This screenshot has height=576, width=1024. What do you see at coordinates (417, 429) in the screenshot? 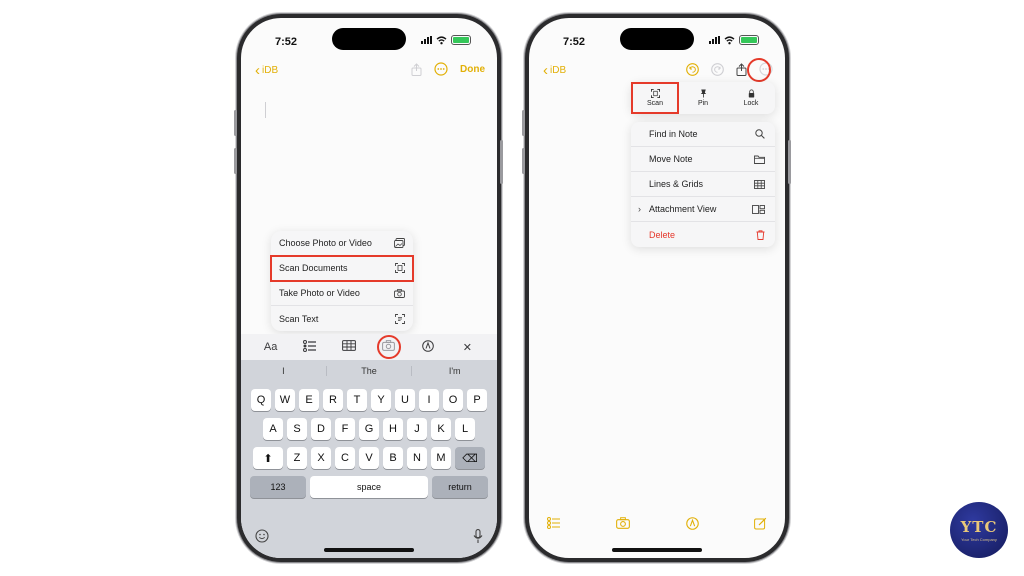
I see `key: J` at bounding box center [417, 429].